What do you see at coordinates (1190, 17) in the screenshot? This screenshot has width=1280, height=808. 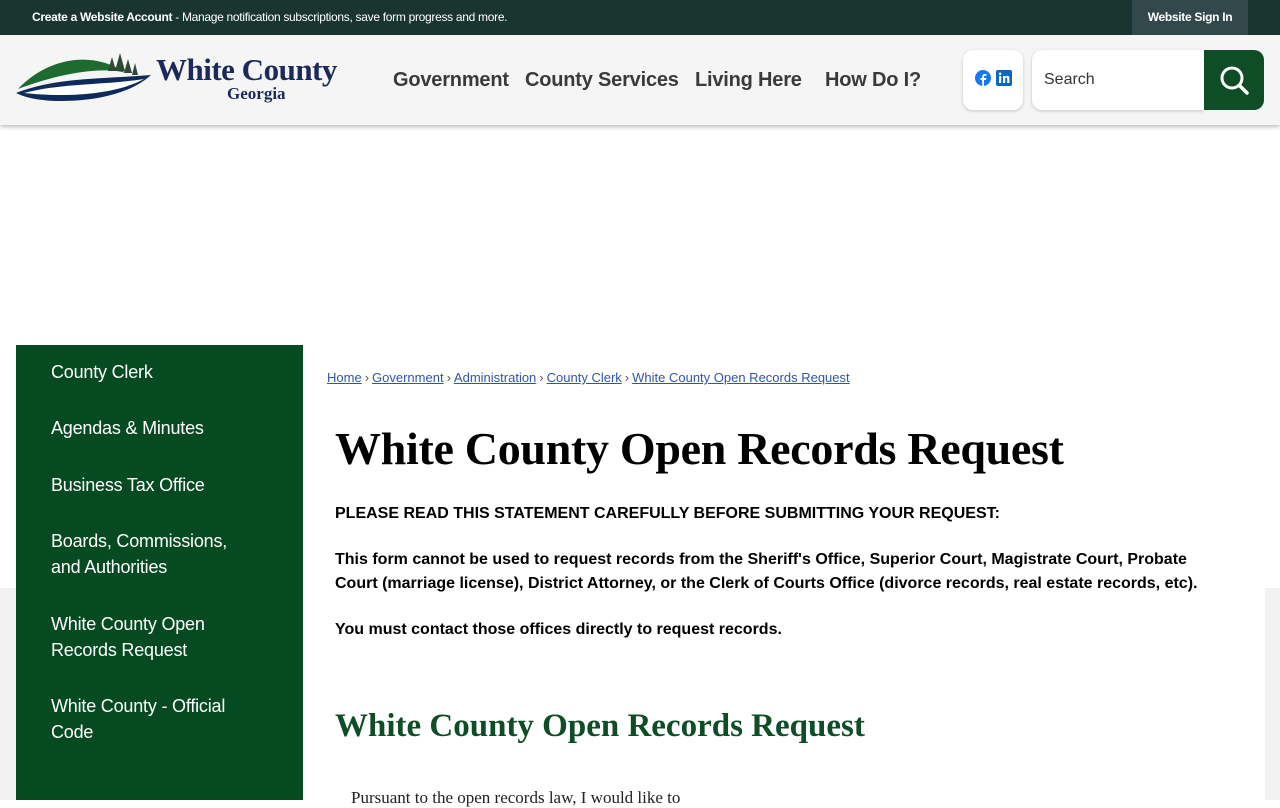 I see `sign-in-button: Website Sign In` at bounding box center [1190, 17].